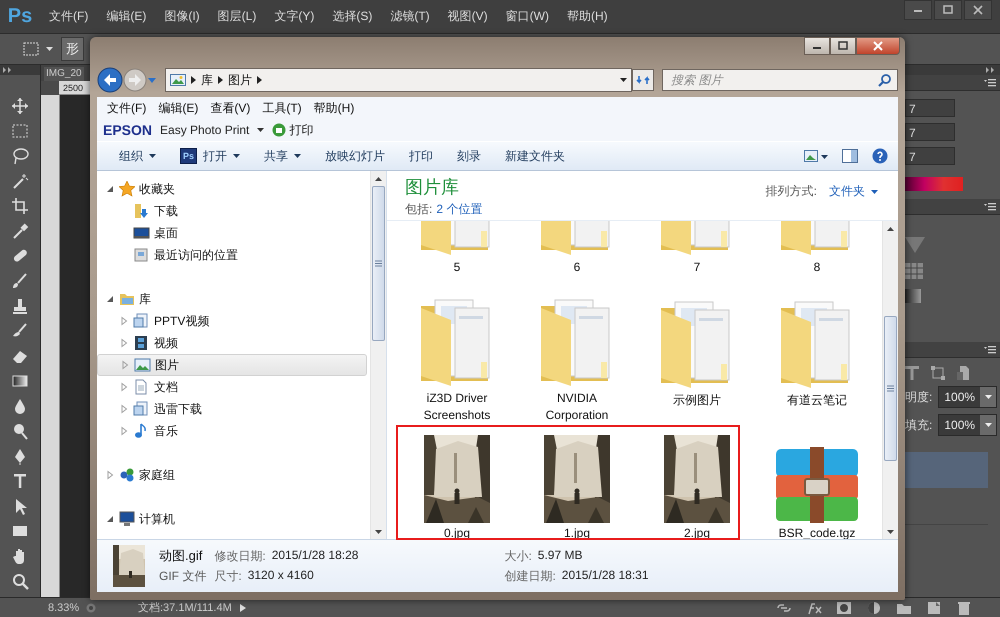 The height and width of the screenshot is (617, 1000). What do you see at coordinates (816, 156) in the screenshot?
I see `view-options-icon` at bounding box center [816, 156].